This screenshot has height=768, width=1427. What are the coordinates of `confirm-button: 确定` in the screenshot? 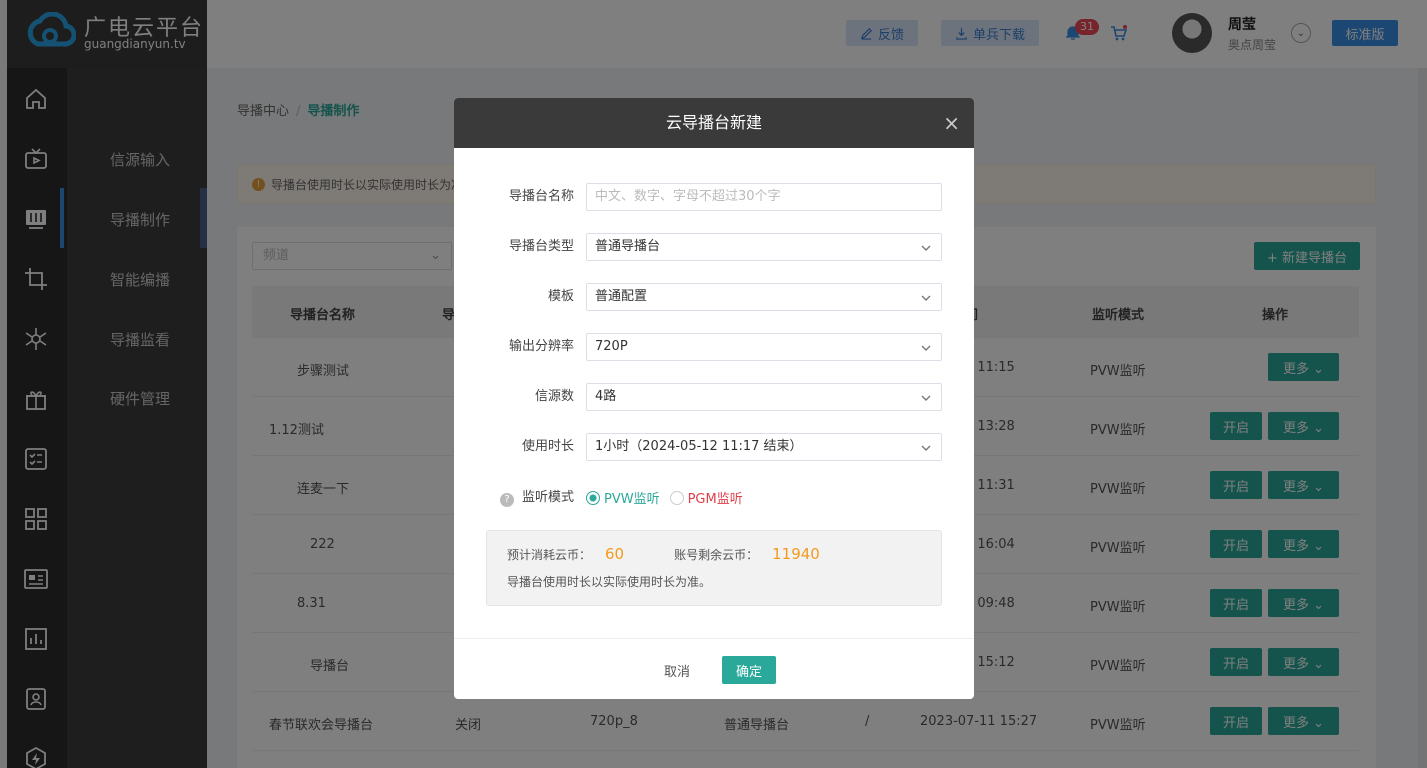 It's located at (749, 670).